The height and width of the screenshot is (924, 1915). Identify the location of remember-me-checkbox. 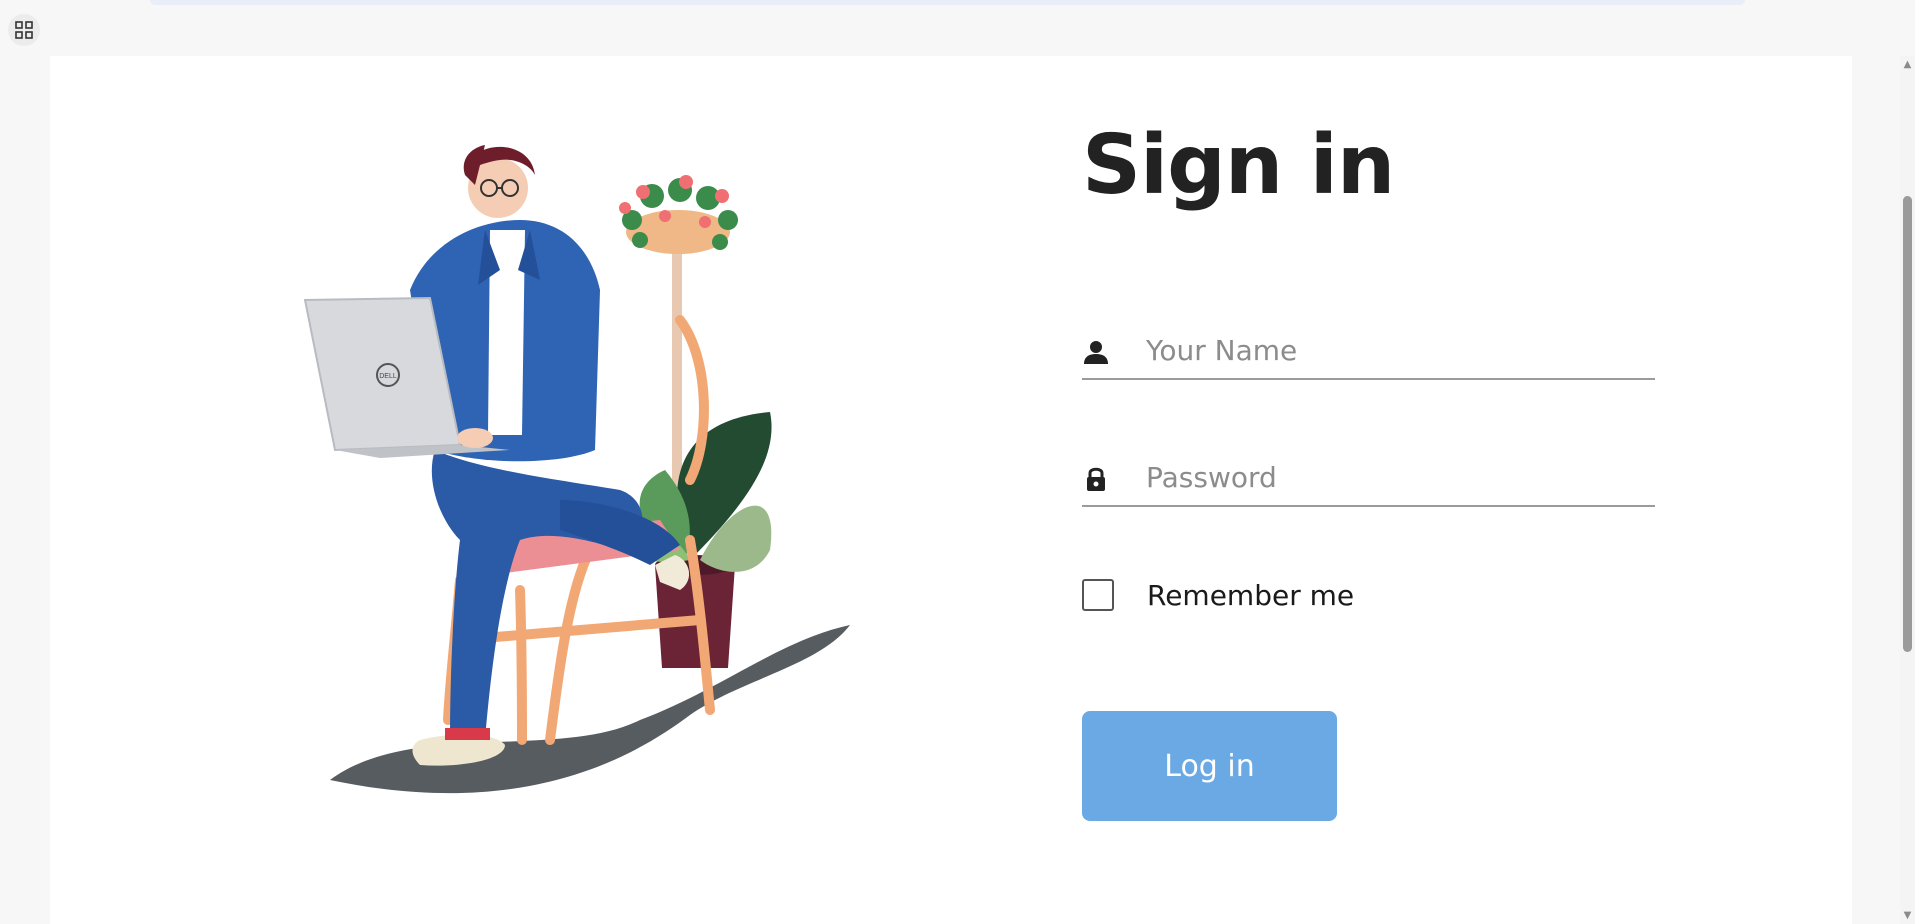
(1098, 595).